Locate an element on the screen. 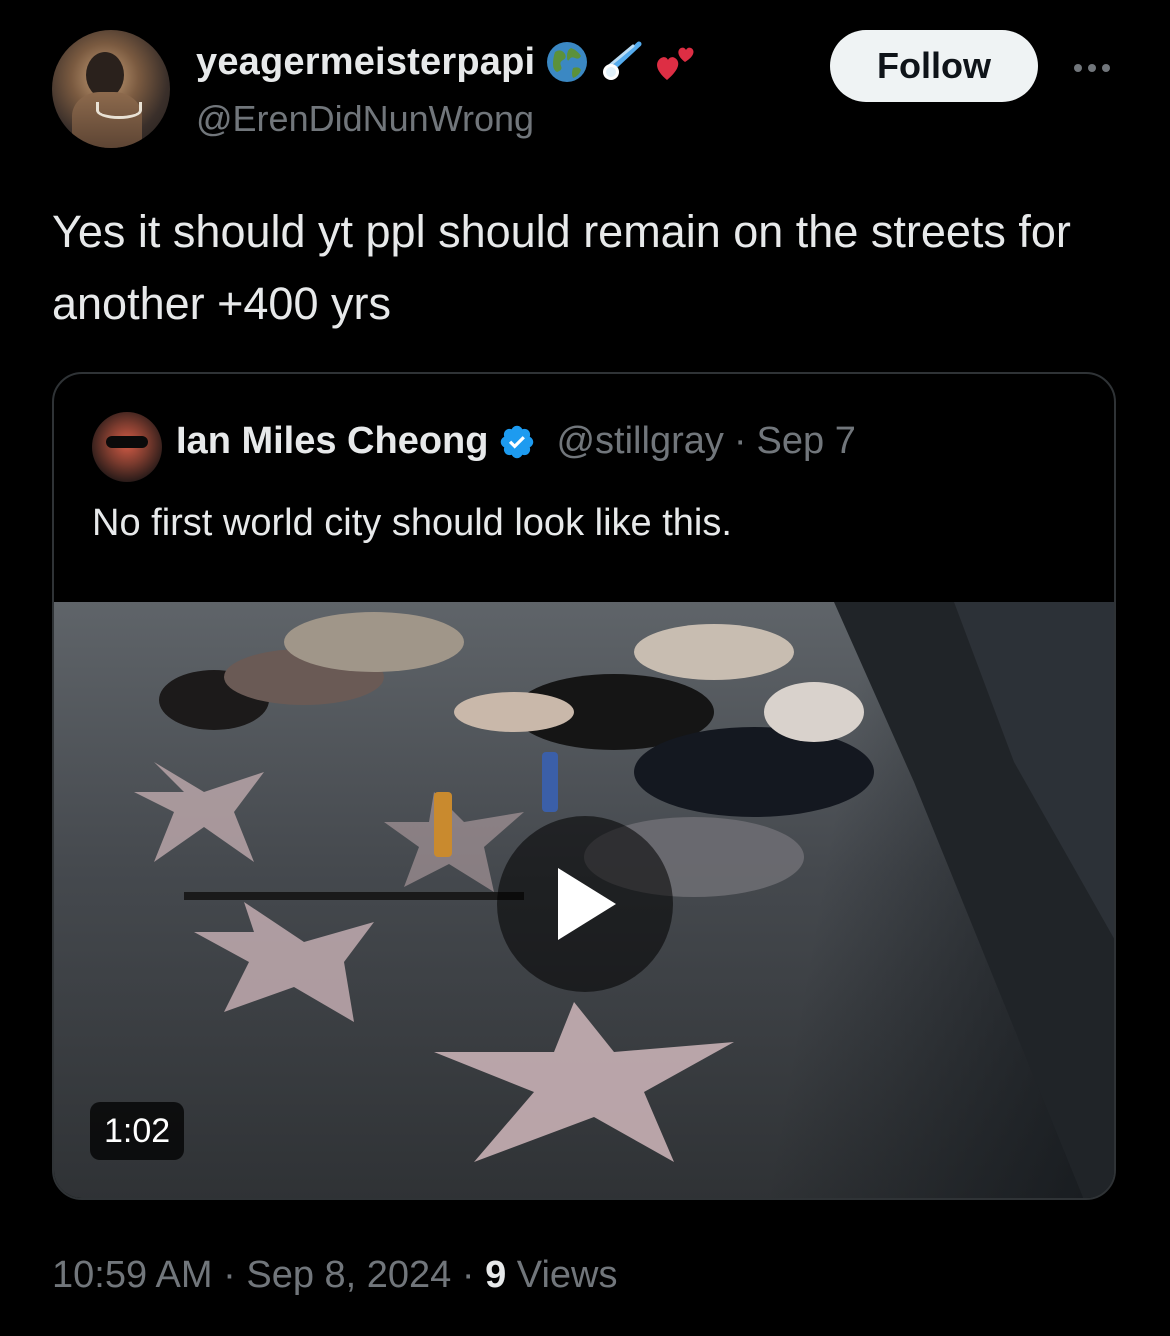 The height and width of the screenshot is (1336, 1170). more-options-icon is located at coordinates (1092, 68).